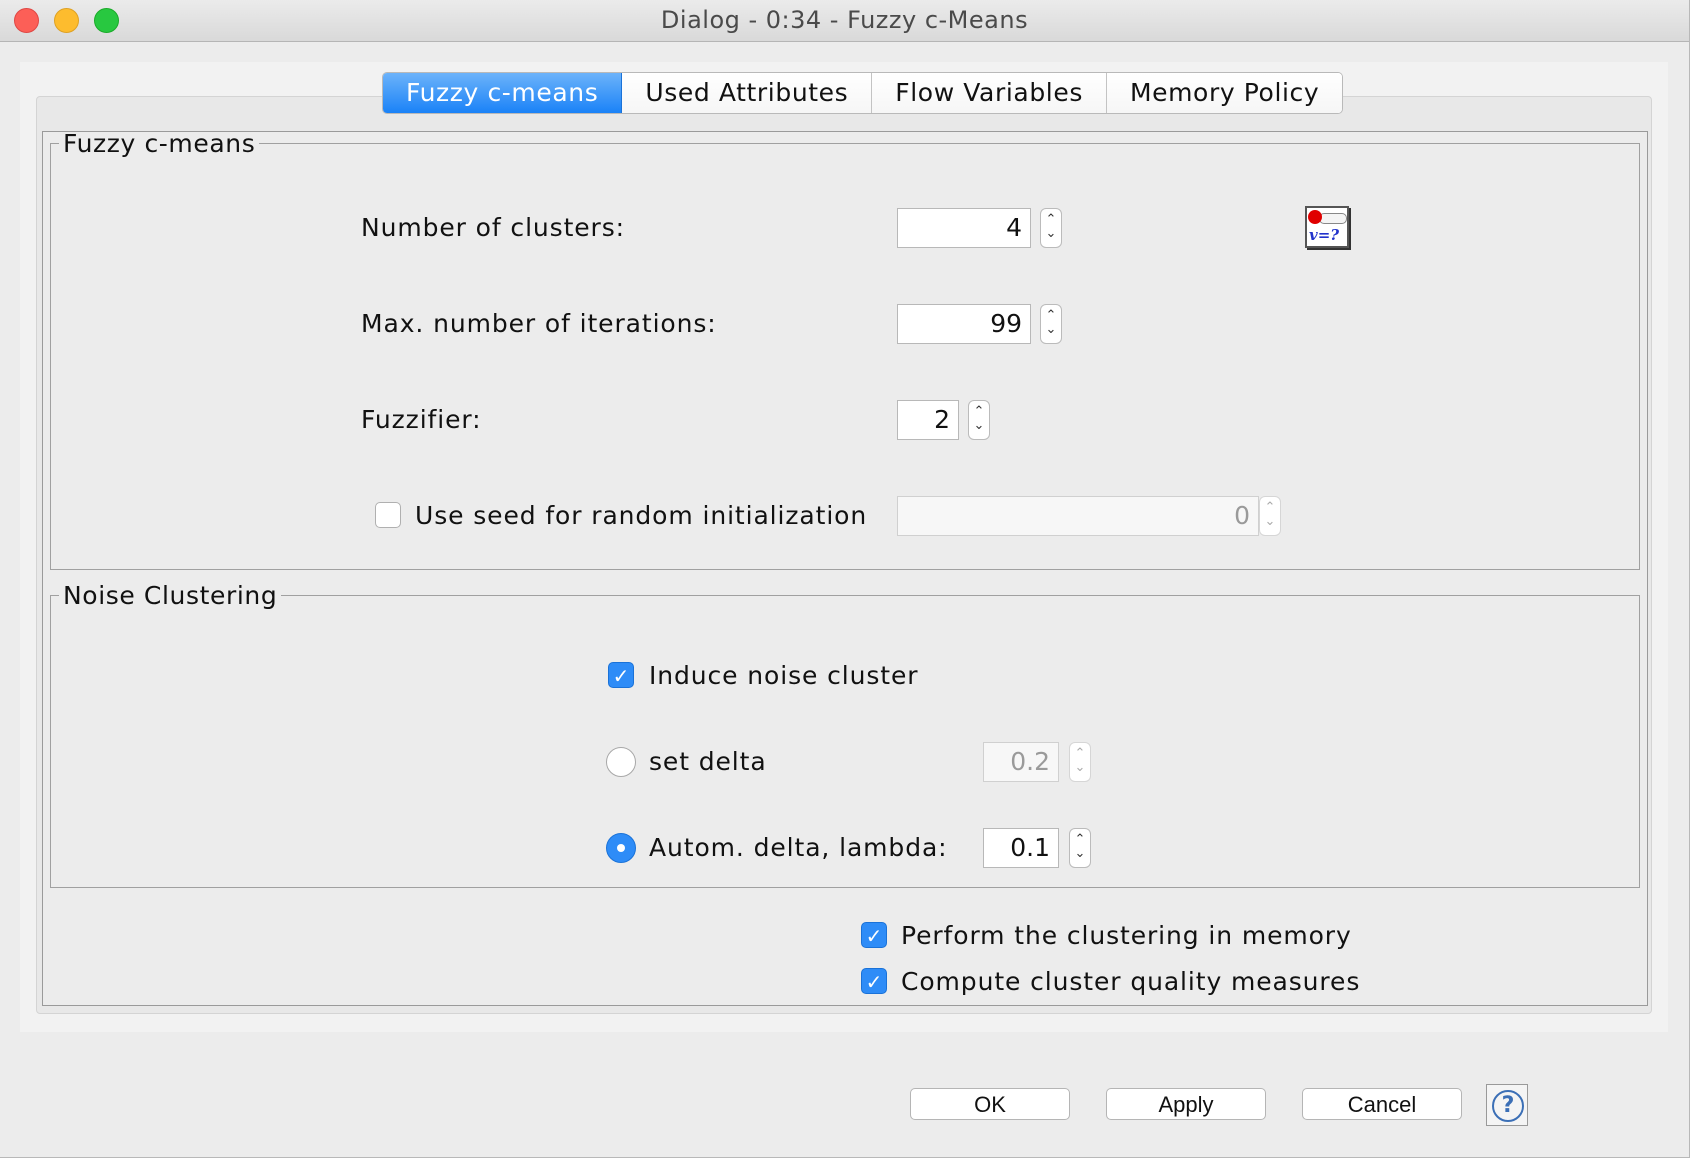 The width and height of the screenshot is (1704, 1158). What do you see at coordinates (1333, 218) in the screenshot?
I see `flow-variable-toggle-shape` at bounding box center [1333, 218].